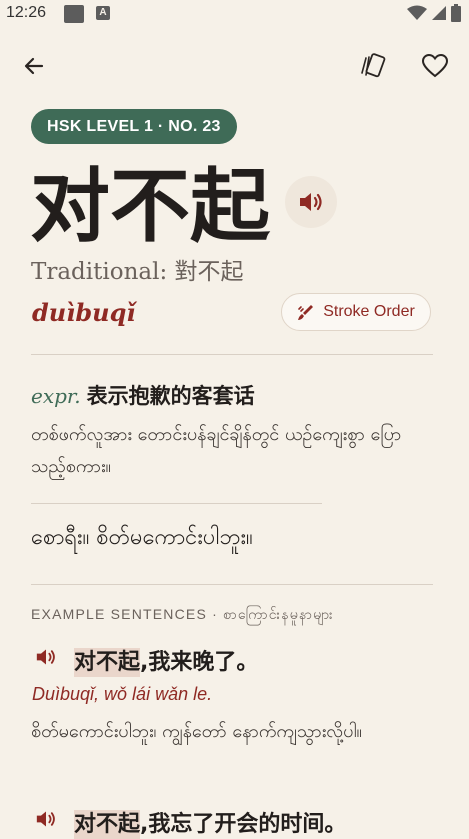 The image size is (469, 839). Describe the element at coordinates (150, 206) in the screenshot. I see `word-hanzi: 对不起` at that location.